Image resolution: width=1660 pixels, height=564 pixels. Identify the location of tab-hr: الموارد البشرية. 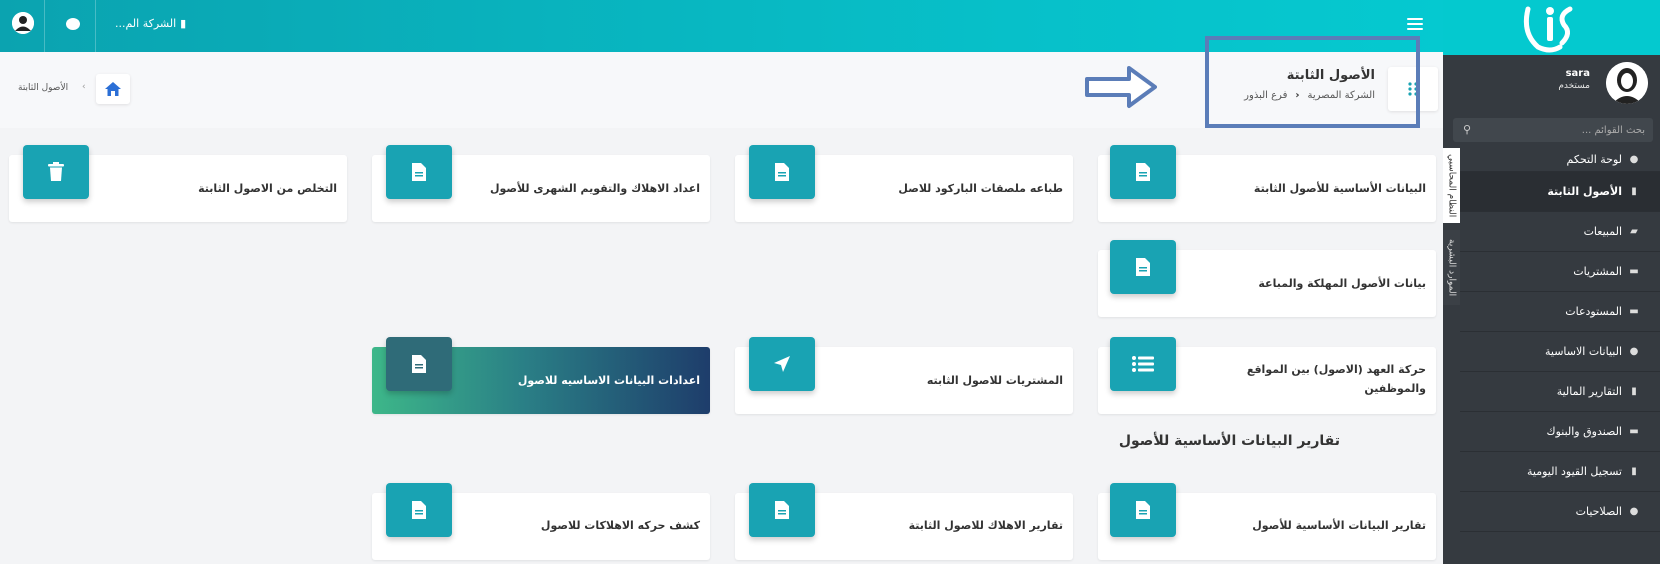
(1451, 267).